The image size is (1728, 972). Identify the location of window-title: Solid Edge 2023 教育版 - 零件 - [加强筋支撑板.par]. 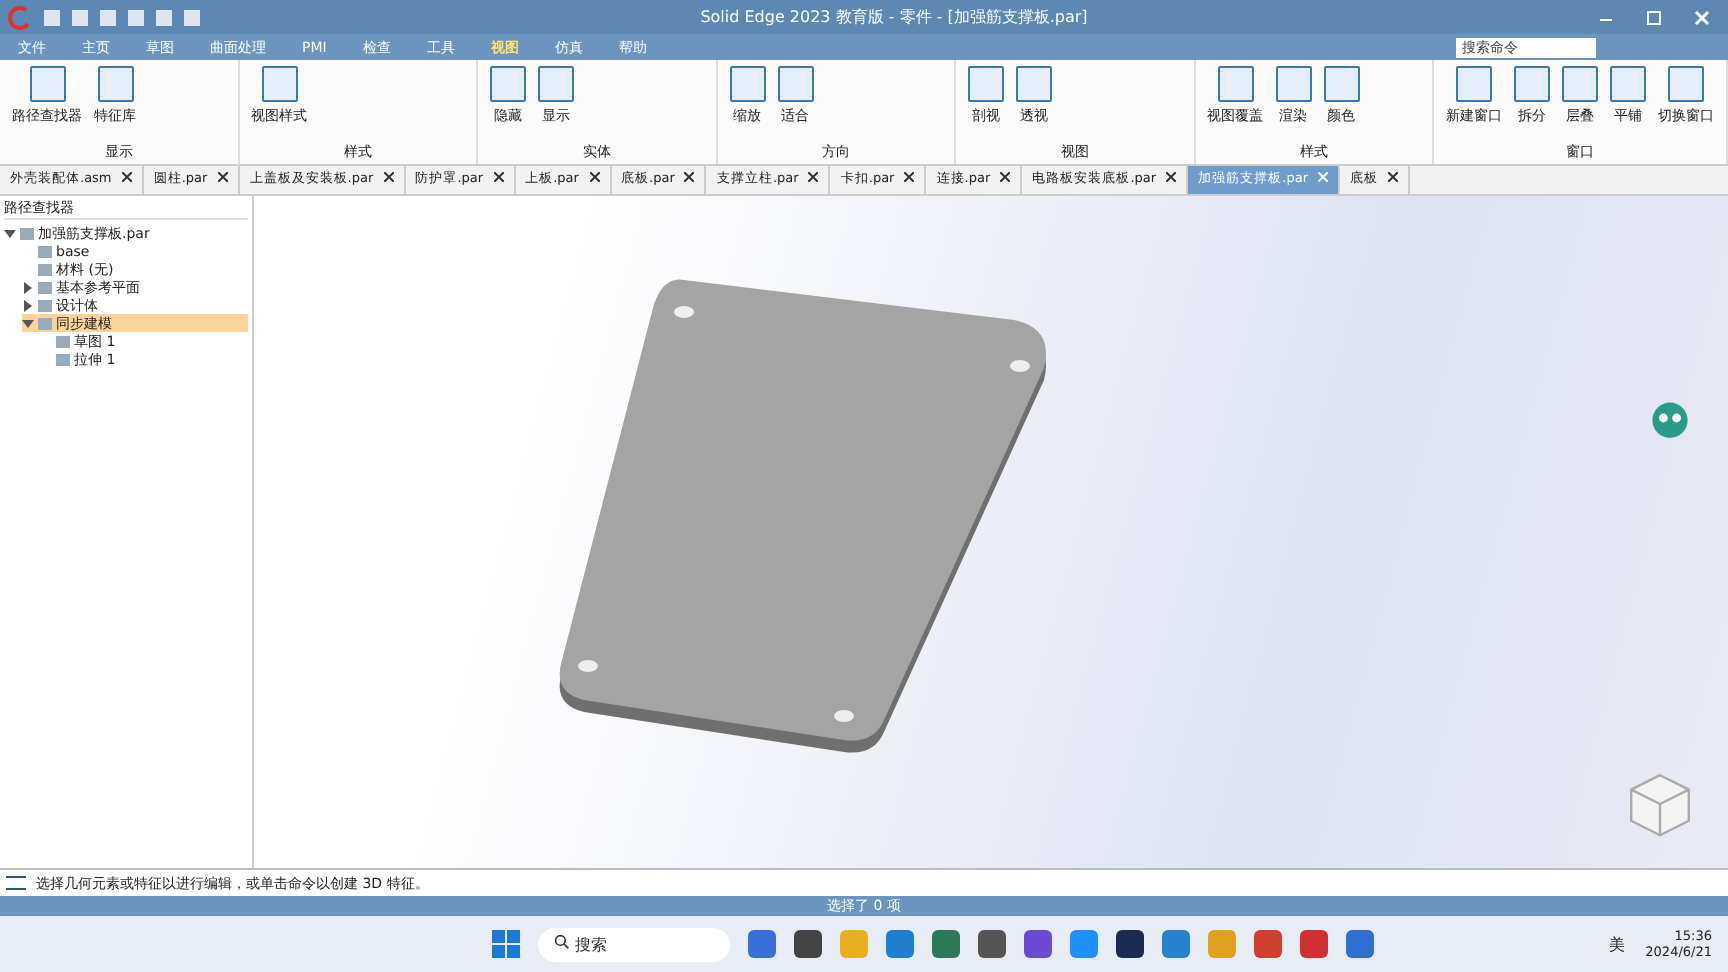
(894, 17).